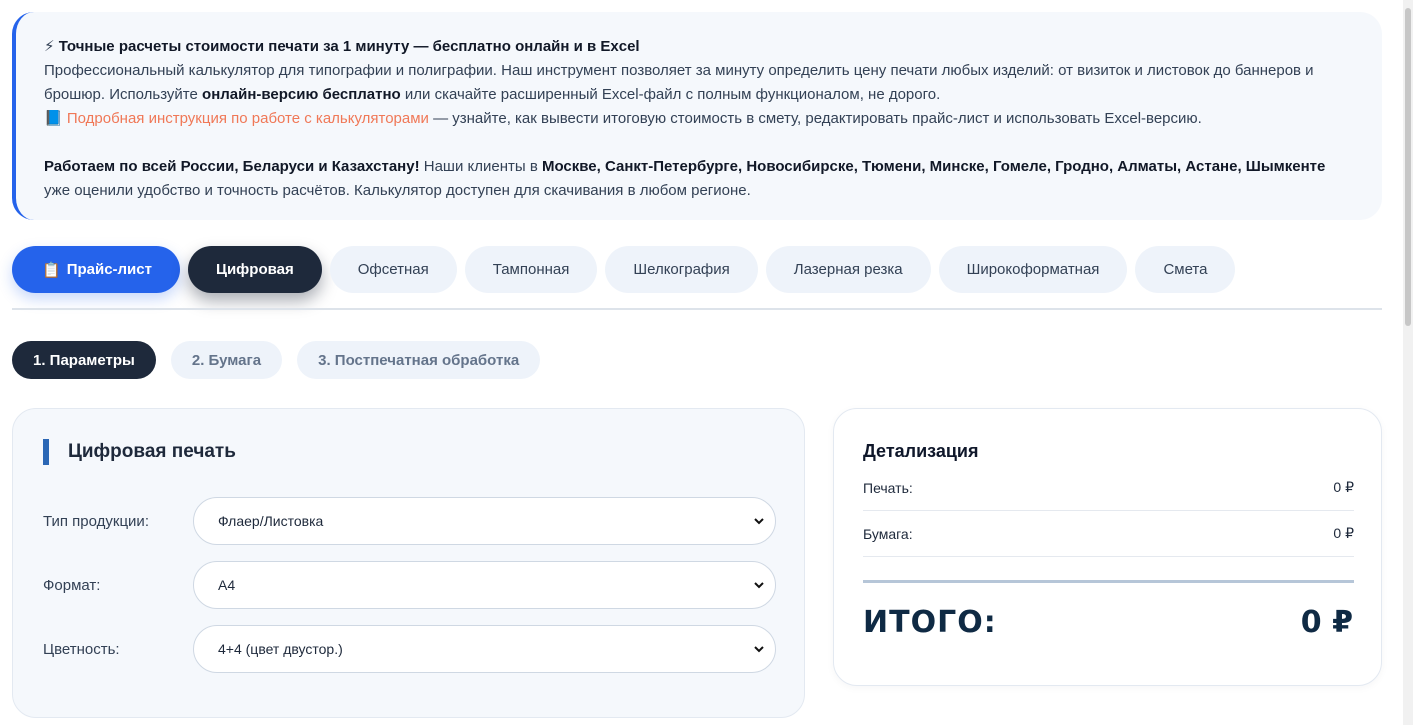  What do you see at coordinates (1408, 167) in the screenshot?
I see `scrollbar-thumb` at bounding box center [1408, 167].